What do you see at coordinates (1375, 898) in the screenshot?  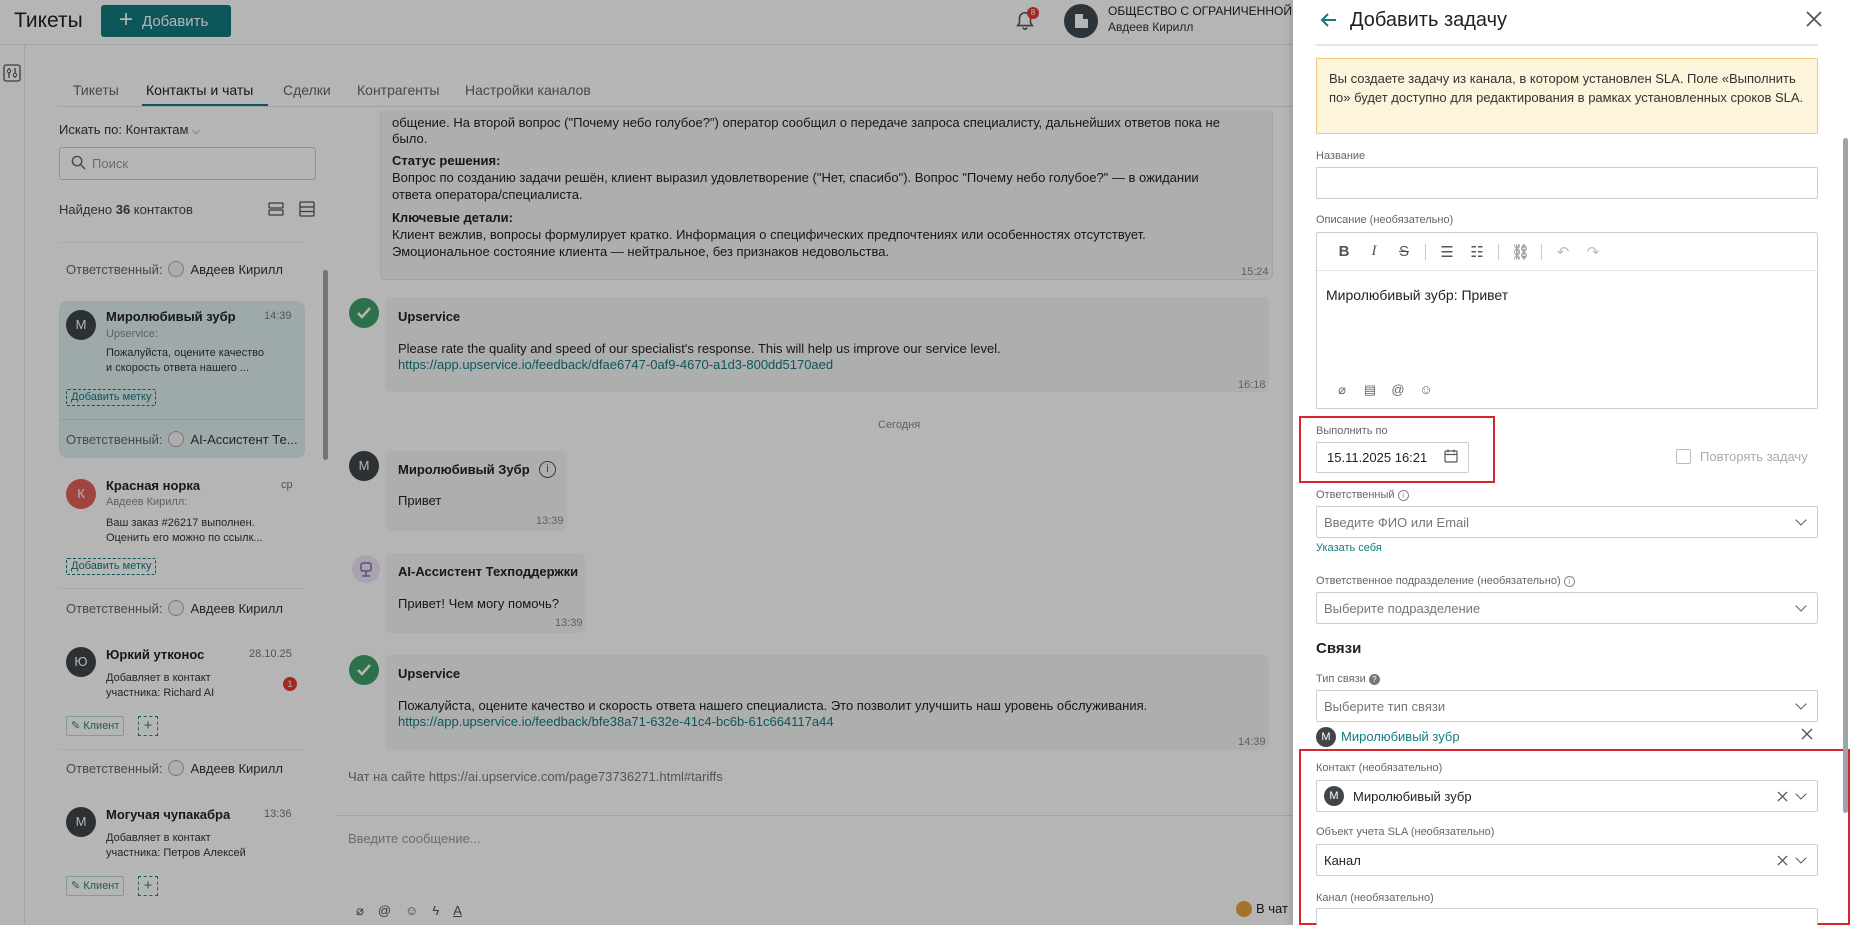 I see `channel-label: Канал (необязательно)` at bounding box center [1375, 898].